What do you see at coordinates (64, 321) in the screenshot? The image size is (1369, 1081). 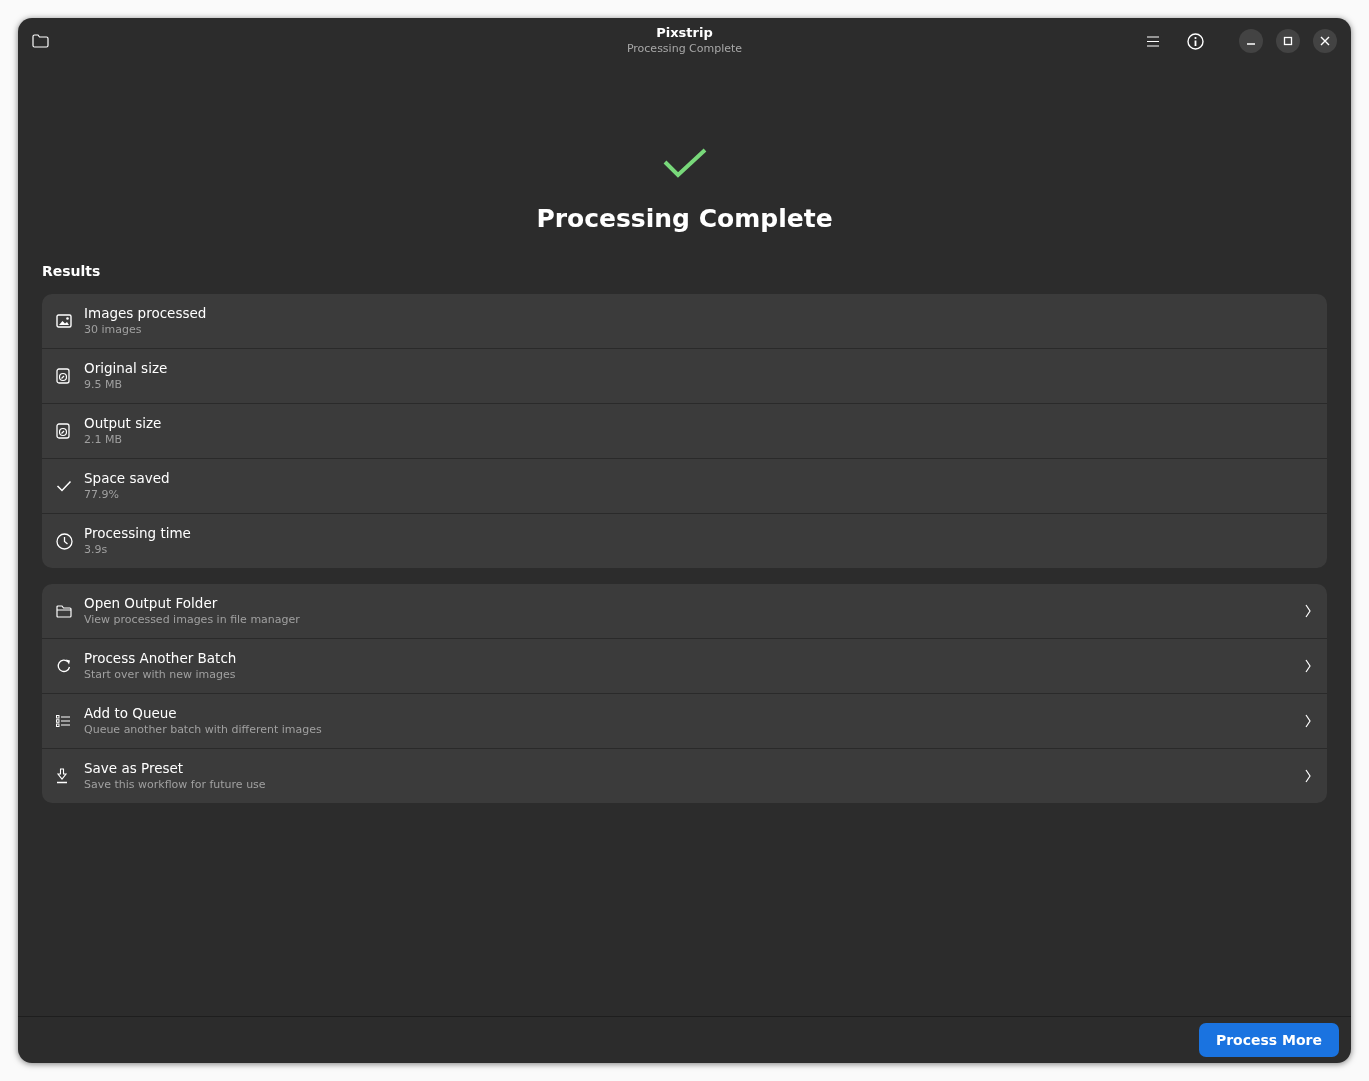 I see `image-icon` at bounding box center [64, 321].